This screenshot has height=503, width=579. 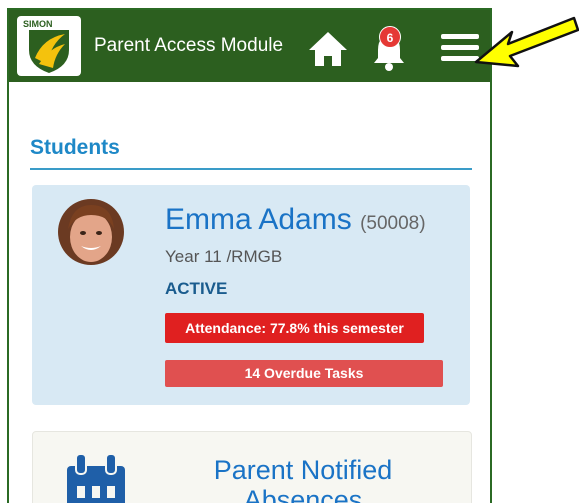 I want to click on notification-badge: 6, so click(x=390, y=37).